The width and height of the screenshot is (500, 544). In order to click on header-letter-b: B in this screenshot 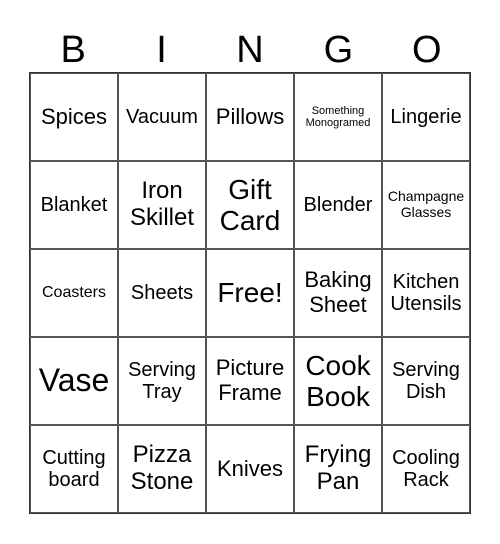, I will do `click(73, 50)`.